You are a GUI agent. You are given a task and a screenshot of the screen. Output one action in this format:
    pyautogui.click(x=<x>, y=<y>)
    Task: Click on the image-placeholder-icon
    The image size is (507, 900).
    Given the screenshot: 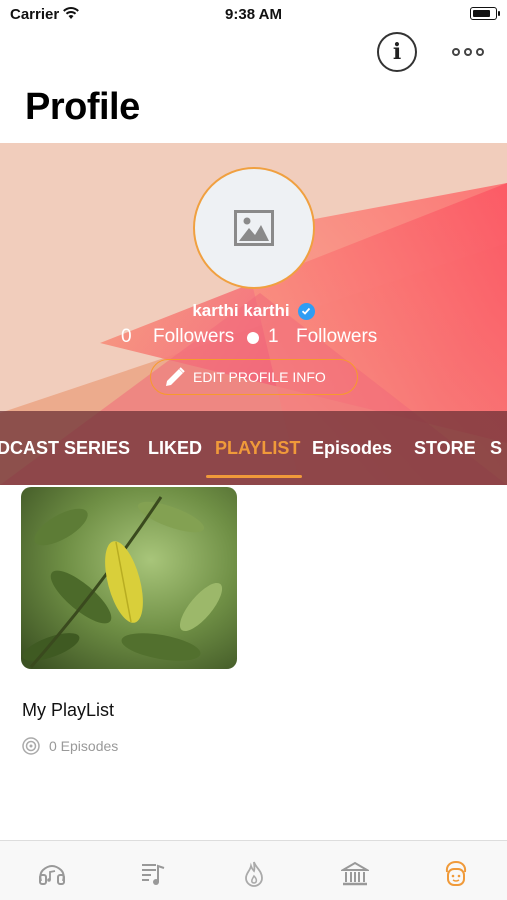 What is the action you would take?
    pyautogui.click(x=254, y=228)
    